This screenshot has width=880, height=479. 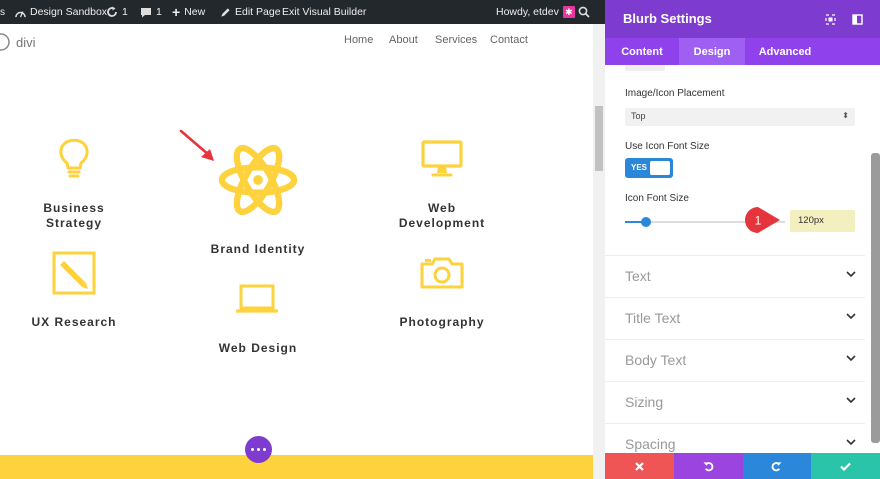 What do you see at coordinates (74, 158) in the screenshot?
I see `lightbulb-icon` at bounding box center [74, 158].